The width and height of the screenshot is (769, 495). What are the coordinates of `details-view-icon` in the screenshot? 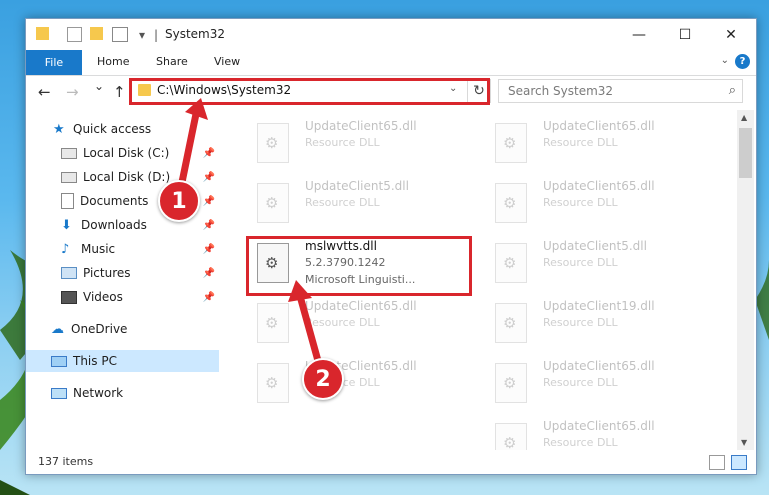 It's located at (717, 462).